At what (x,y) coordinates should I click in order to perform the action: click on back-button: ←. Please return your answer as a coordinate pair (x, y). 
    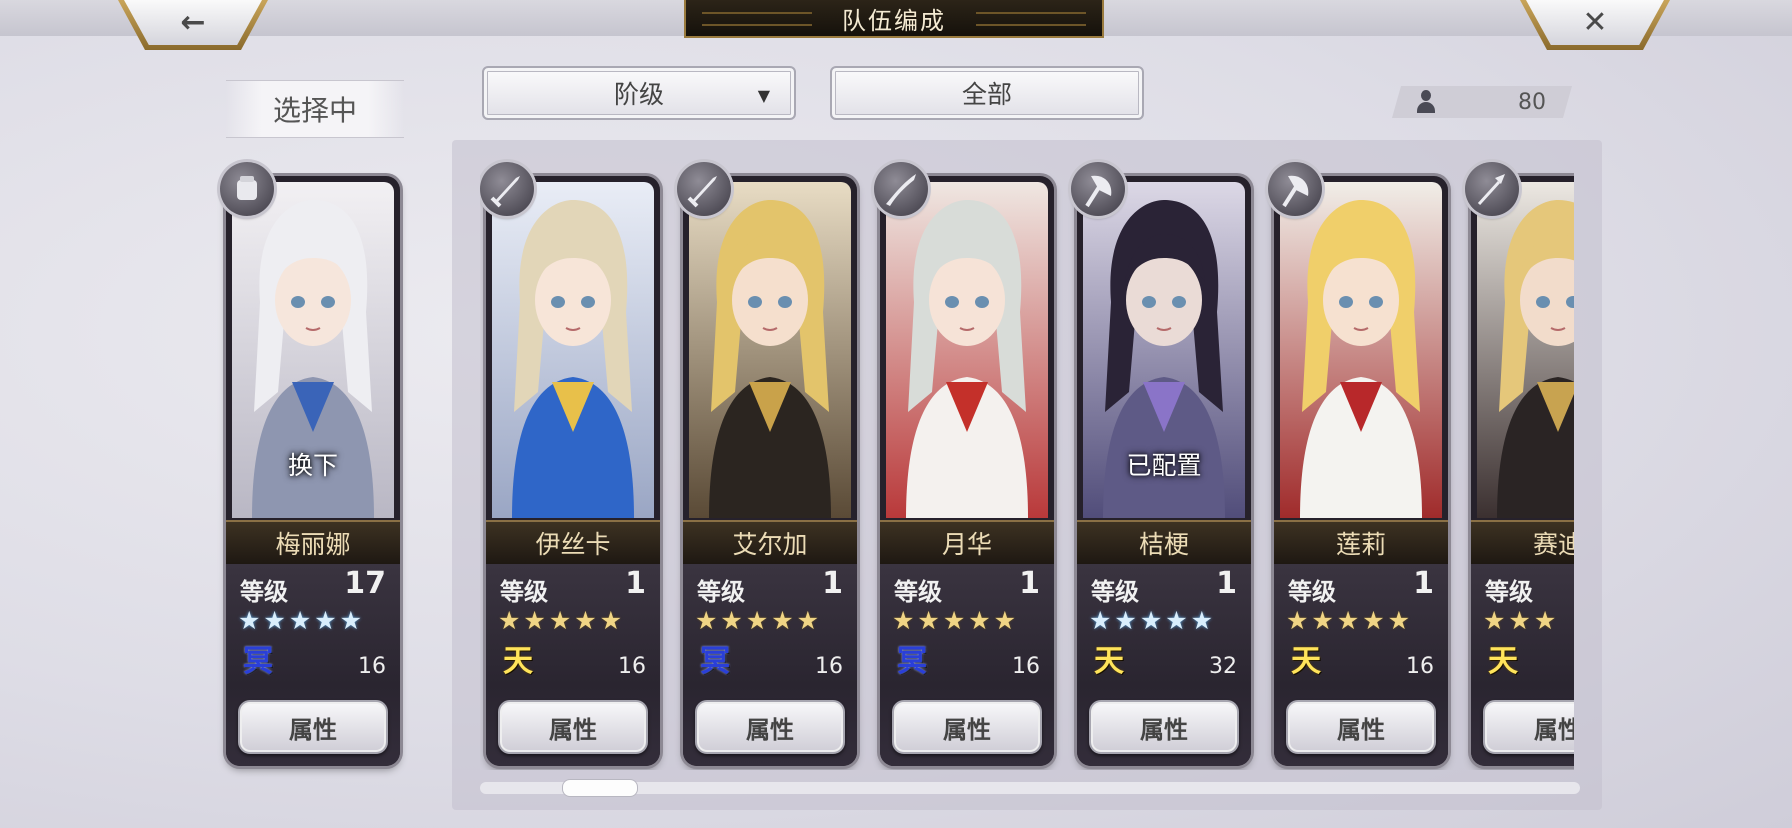
    Looking at the image, I should click on (193, 25).